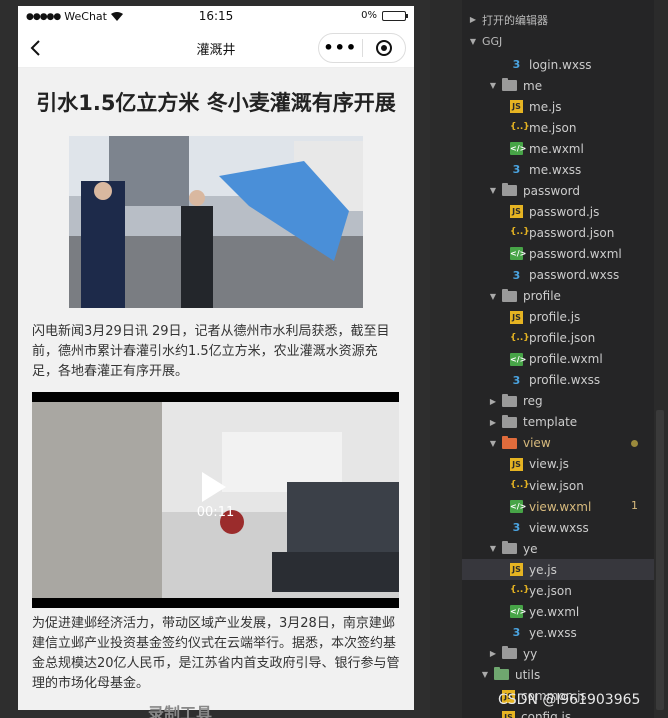 This screenshot has height=718, width=668. Describe the element at coordinates (545, 106) in the screenshot. I see `row-label: me.js` at that location.